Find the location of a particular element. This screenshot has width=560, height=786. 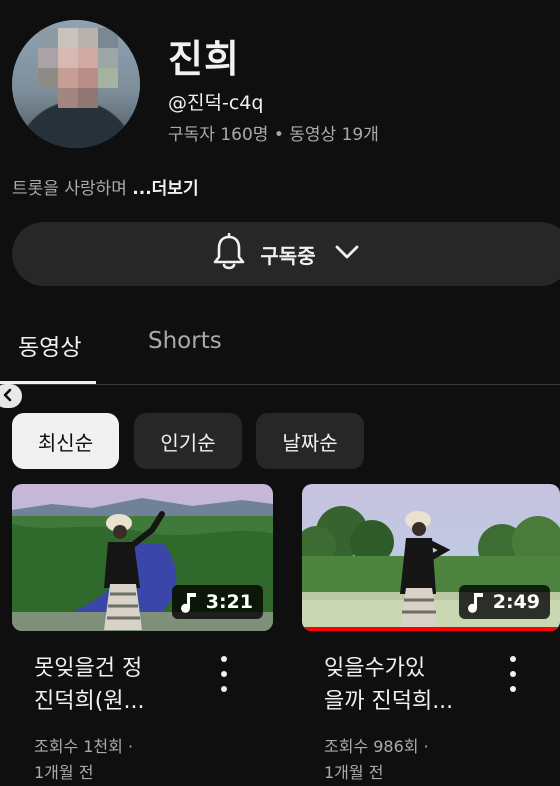

video-views: 조회수 986회 · is located at coordinates (376, 746).